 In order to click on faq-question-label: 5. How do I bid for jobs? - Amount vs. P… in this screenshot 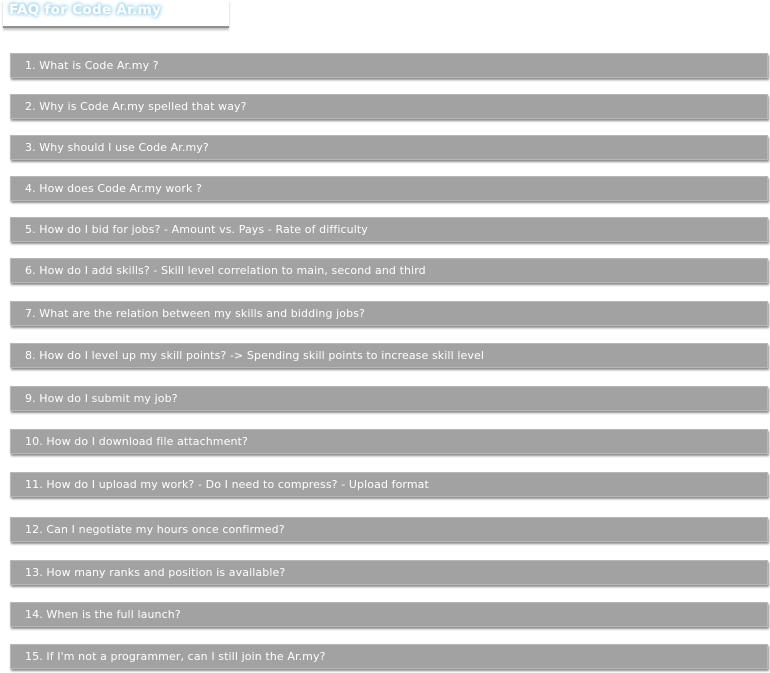, I will do `click(196, 229)`.